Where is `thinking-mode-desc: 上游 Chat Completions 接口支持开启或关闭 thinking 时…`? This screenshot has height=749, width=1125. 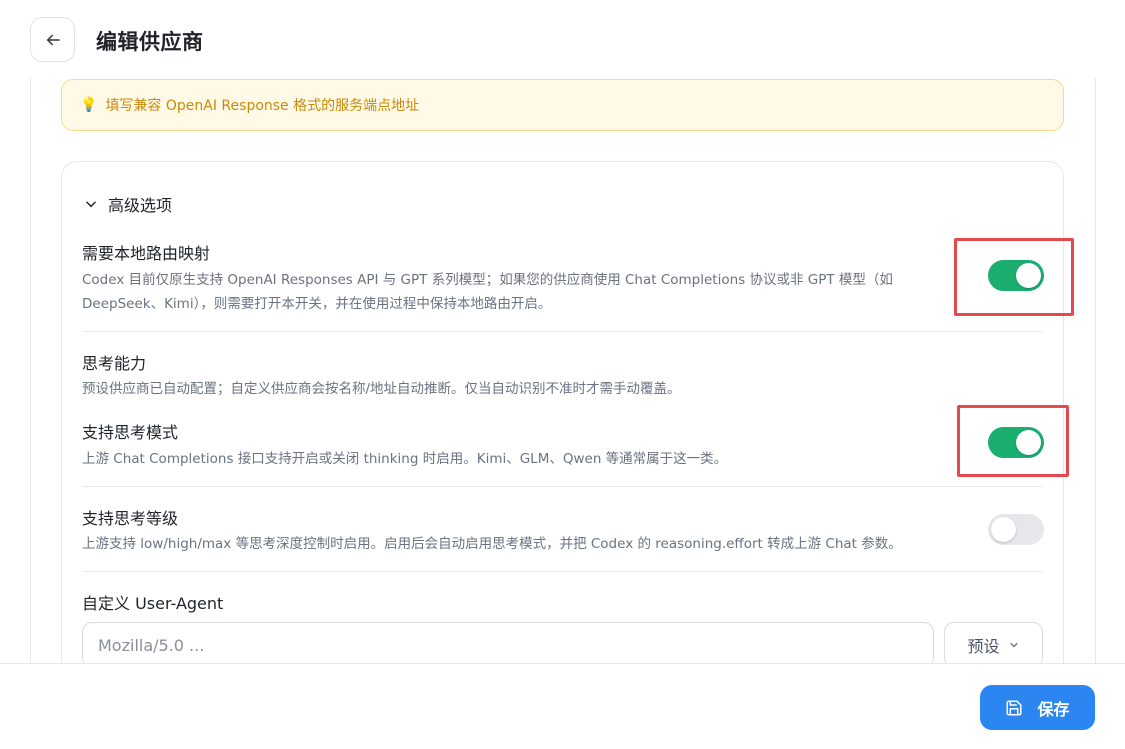 thinking-mode-desc: 上游 Chat Completions 接口支持开启或关闭 thinking 时… is located at coordinates (405, 459).